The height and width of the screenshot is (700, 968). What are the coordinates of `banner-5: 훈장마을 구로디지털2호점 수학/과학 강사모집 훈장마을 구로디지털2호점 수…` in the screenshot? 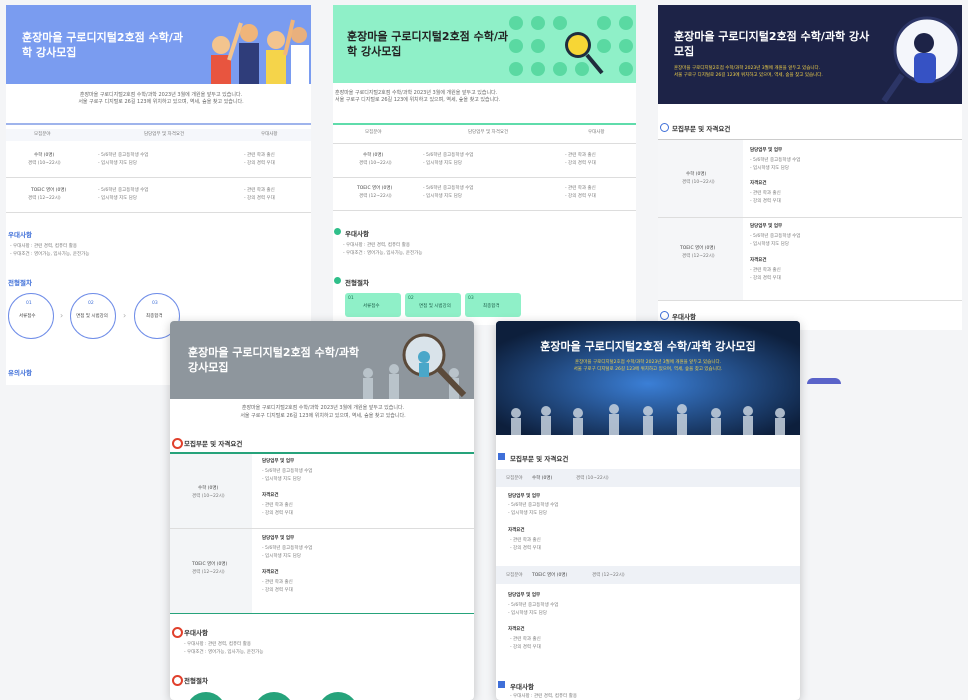 It's located at (648, 378).